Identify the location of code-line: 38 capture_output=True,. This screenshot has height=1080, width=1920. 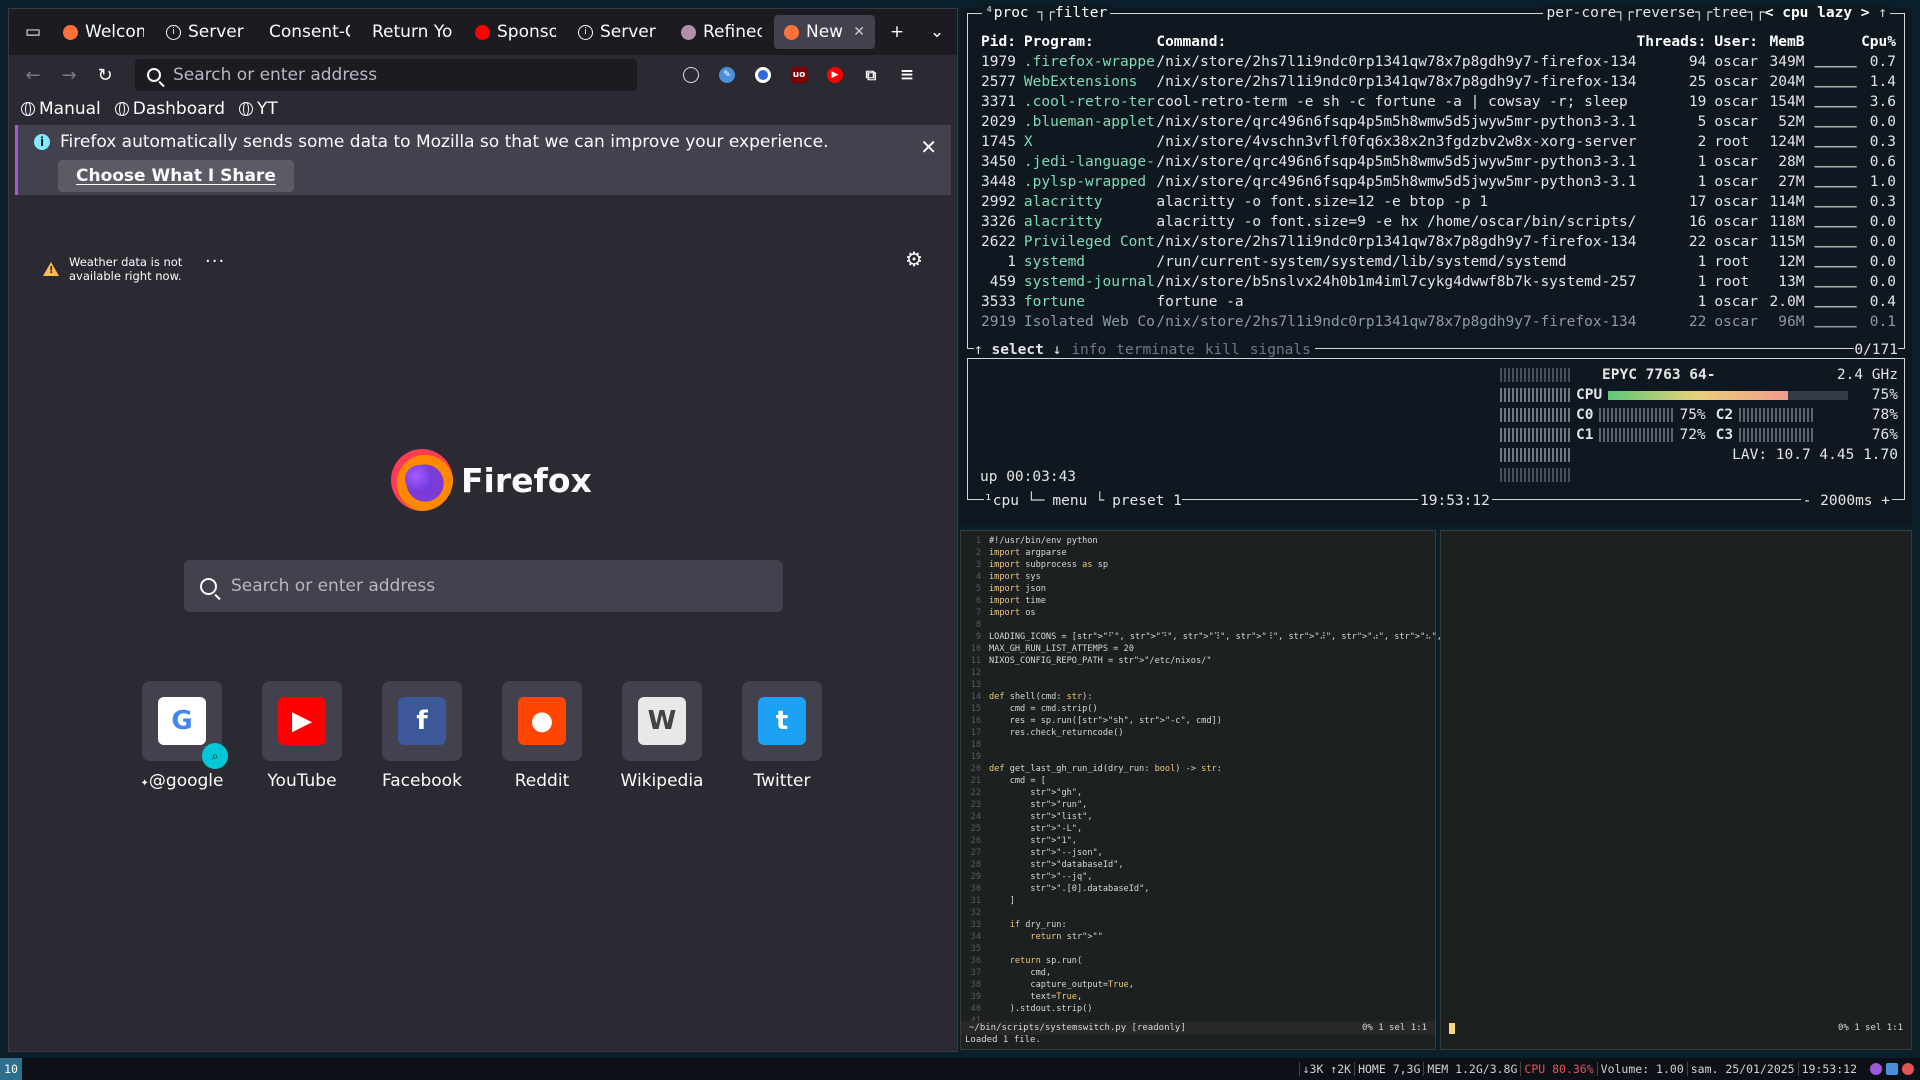
(1198, 985).